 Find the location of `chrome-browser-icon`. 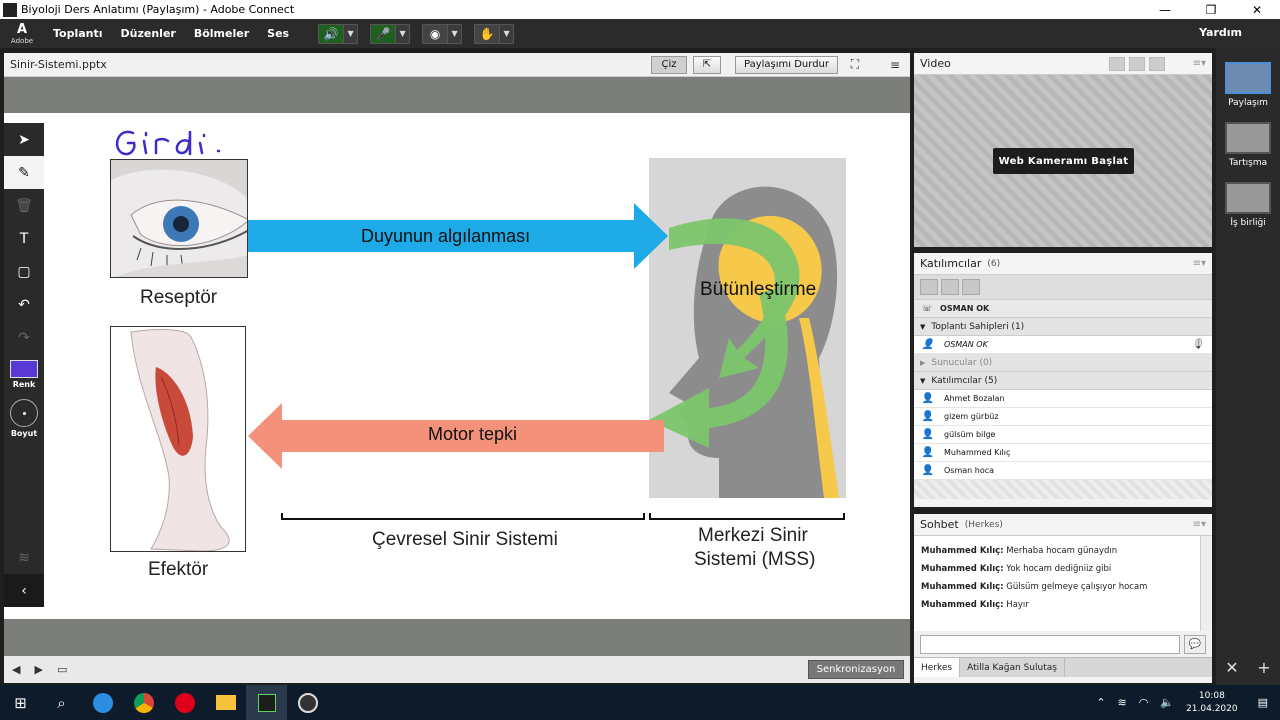

chrome-browser-icon is located at coordinates (143, 702).